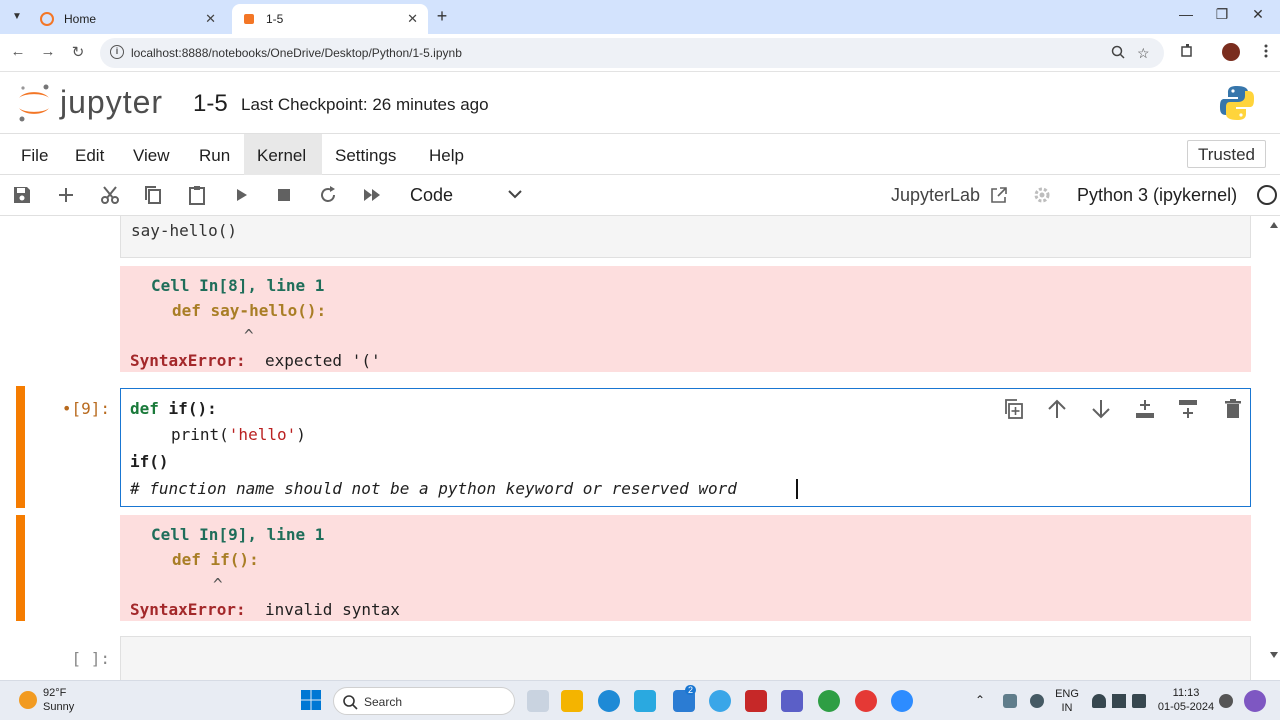 This screenshot has width=1280, height=720. Describe the element at coordinates (431, 195) in the screenshot. I see `cell-type-select: Code` at that location.